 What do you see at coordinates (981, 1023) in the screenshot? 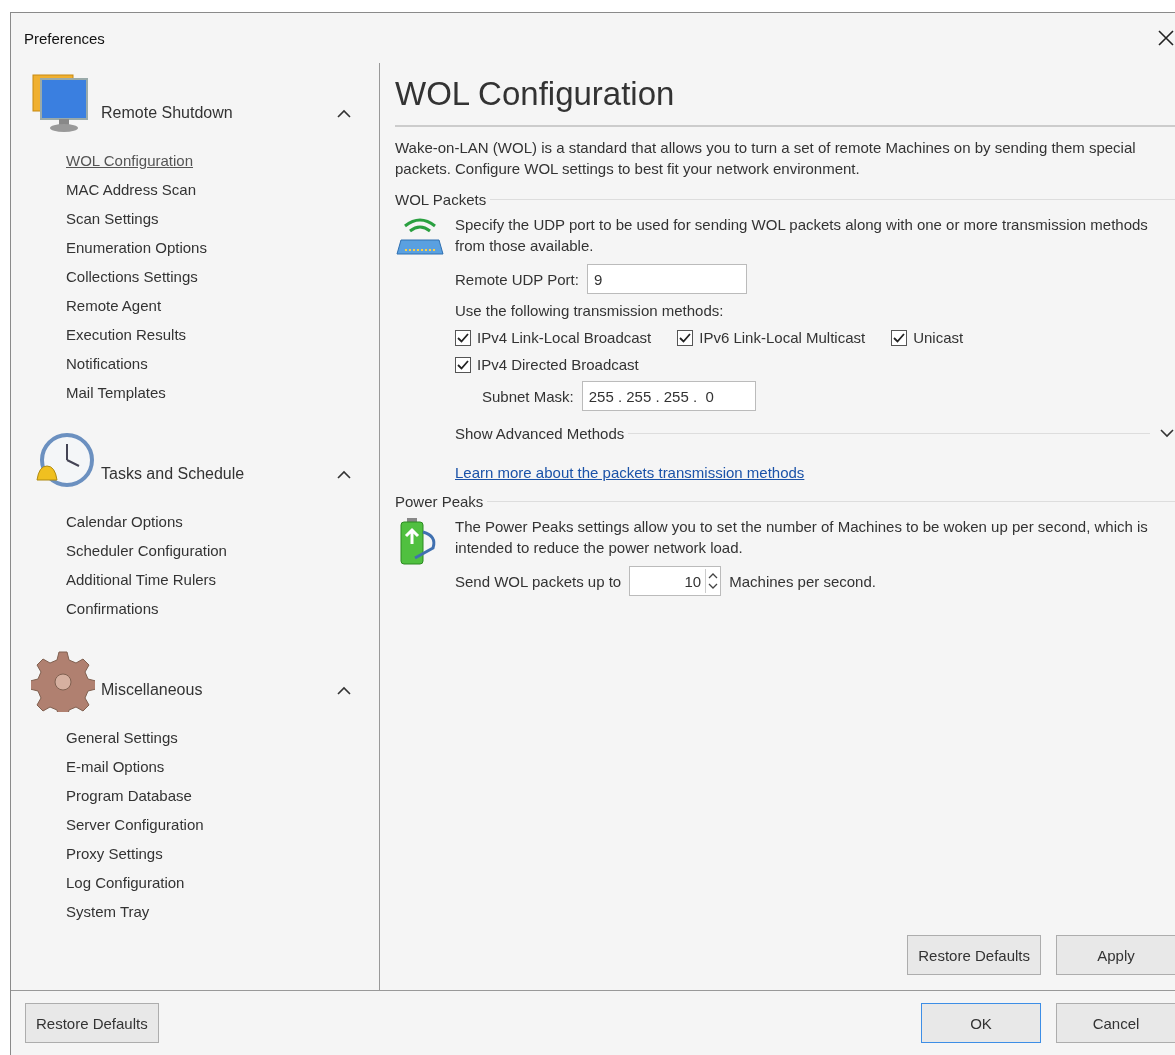
I see `dialog-button: OK` at bounding box center [981, 1023].